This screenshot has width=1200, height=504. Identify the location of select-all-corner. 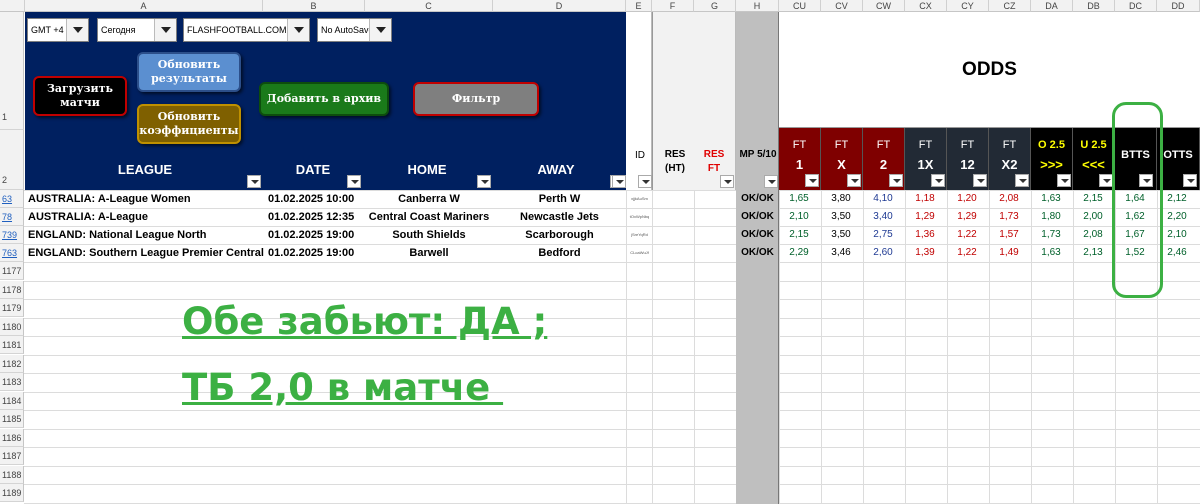
(12, 6).